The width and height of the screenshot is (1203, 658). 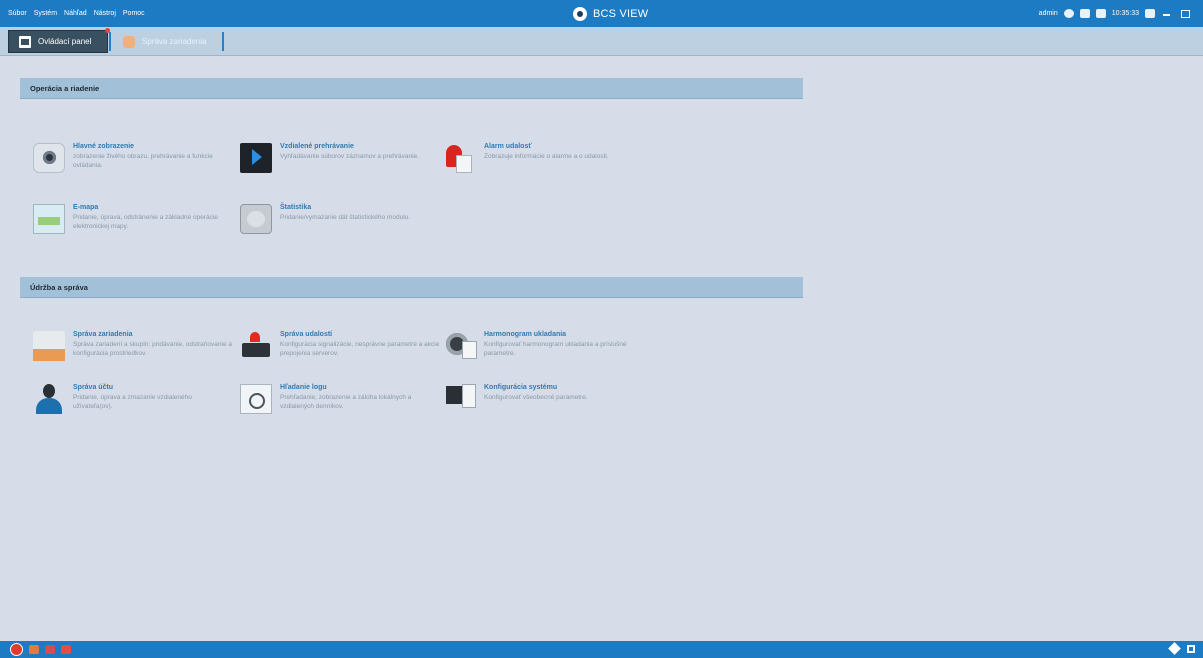 What do you see at coordinates (460, 346) in the screenshot?
I see `storage-schedule-icon` at bounding box center [460, 346].